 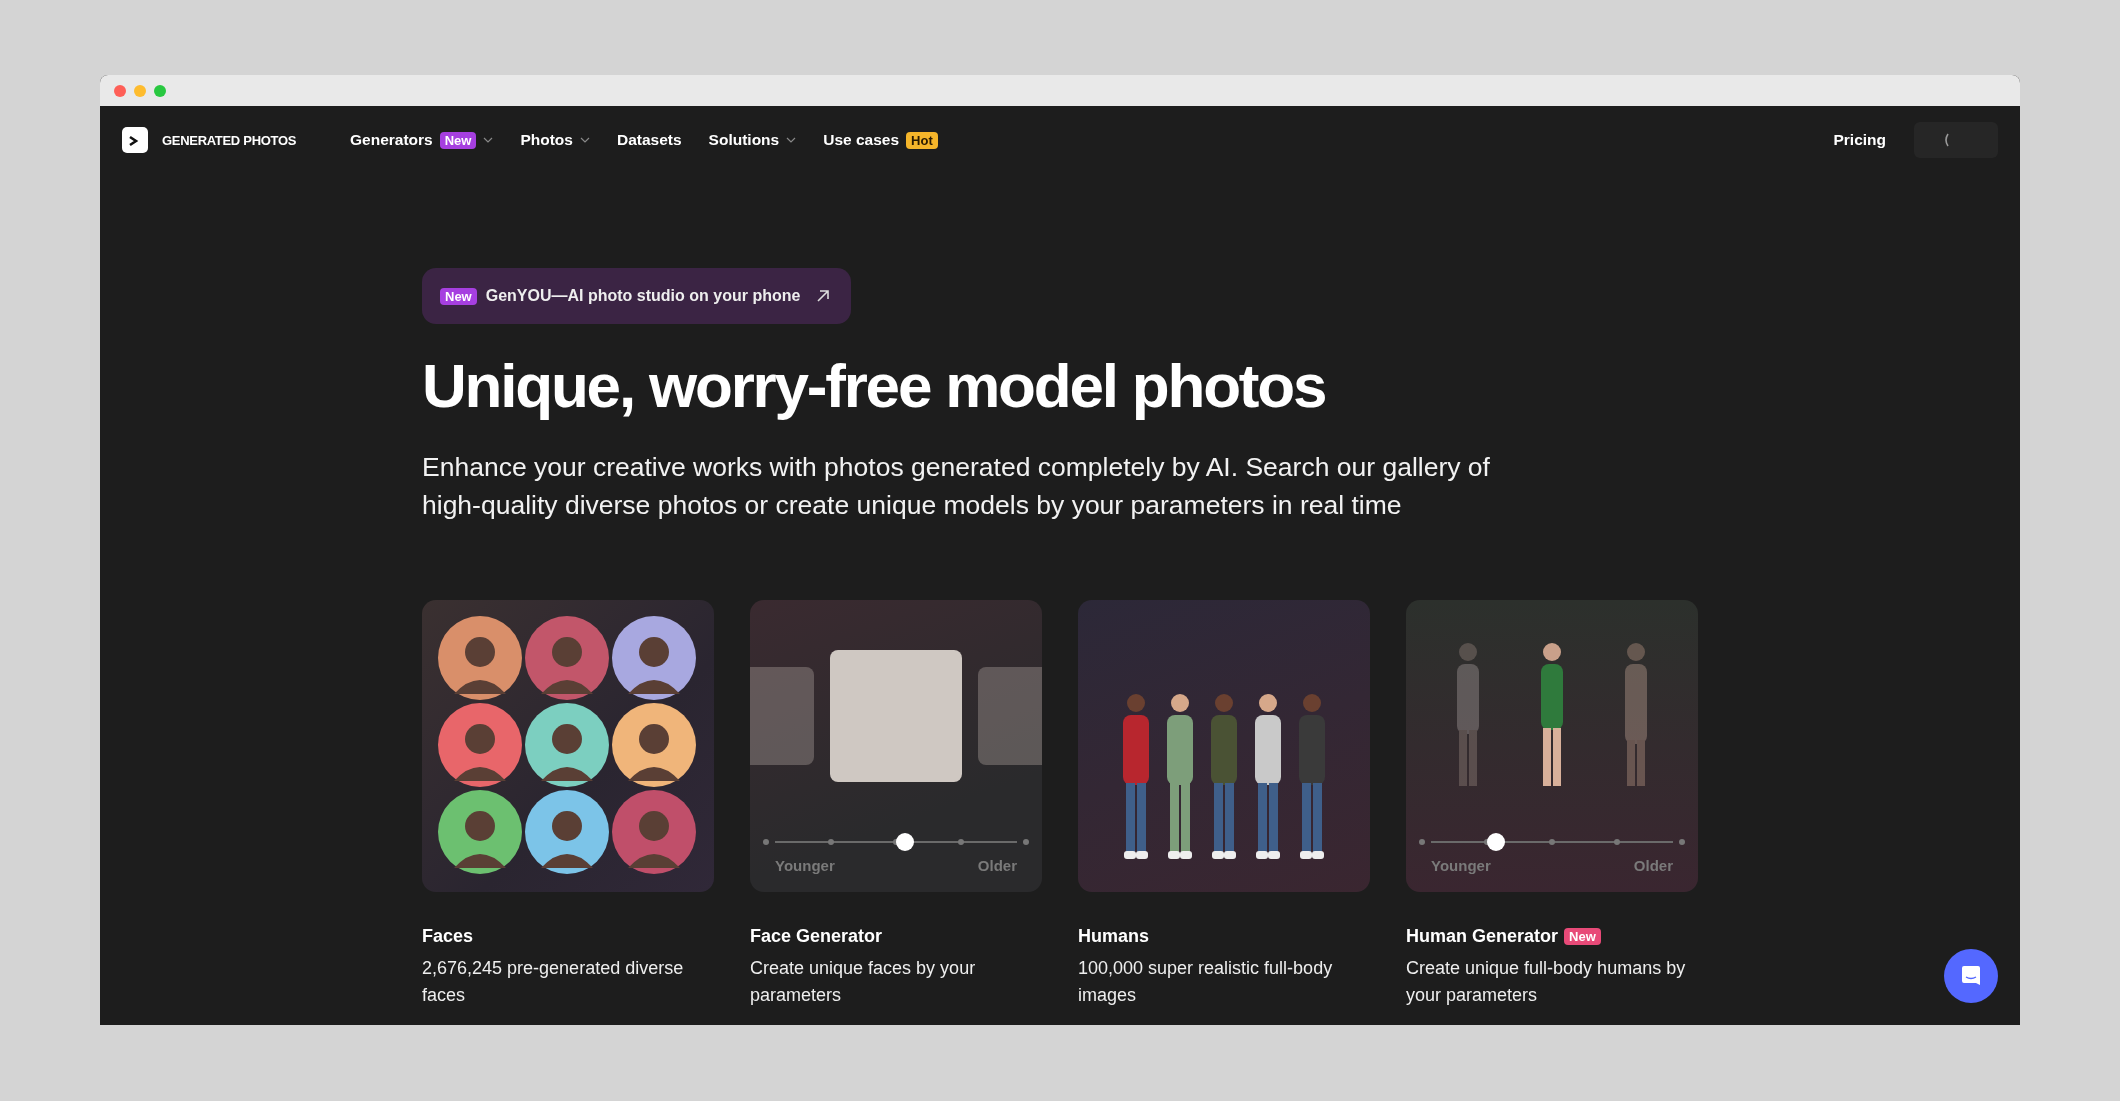 I want to click on card-description: Create unique full-body humans by your parameters, so click(x=1546, y=982).